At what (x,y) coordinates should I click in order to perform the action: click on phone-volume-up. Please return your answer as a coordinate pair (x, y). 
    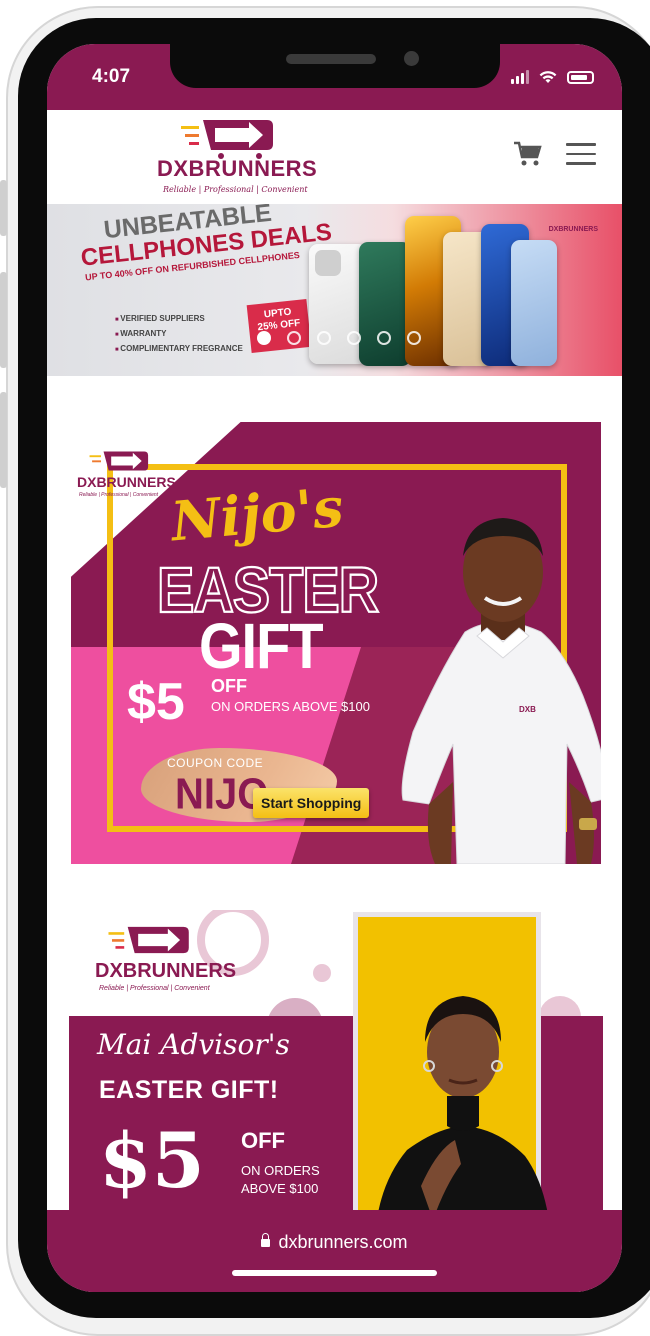
    Looking at the image, I should click on (3, 320).